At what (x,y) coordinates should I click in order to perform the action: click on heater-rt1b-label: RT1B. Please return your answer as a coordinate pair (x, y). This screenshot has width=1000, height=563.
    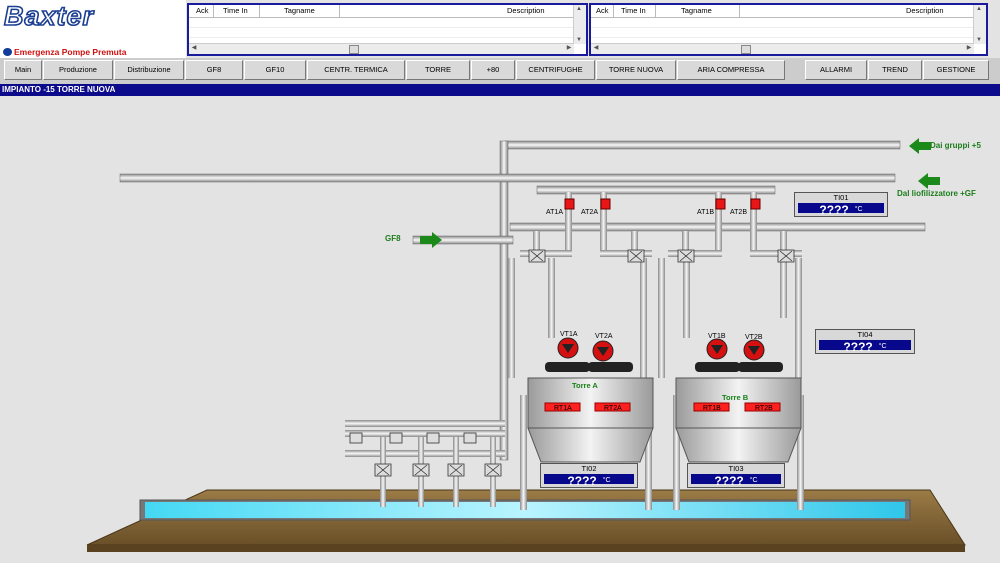
    Looking at the image, I should click on (712, 408).